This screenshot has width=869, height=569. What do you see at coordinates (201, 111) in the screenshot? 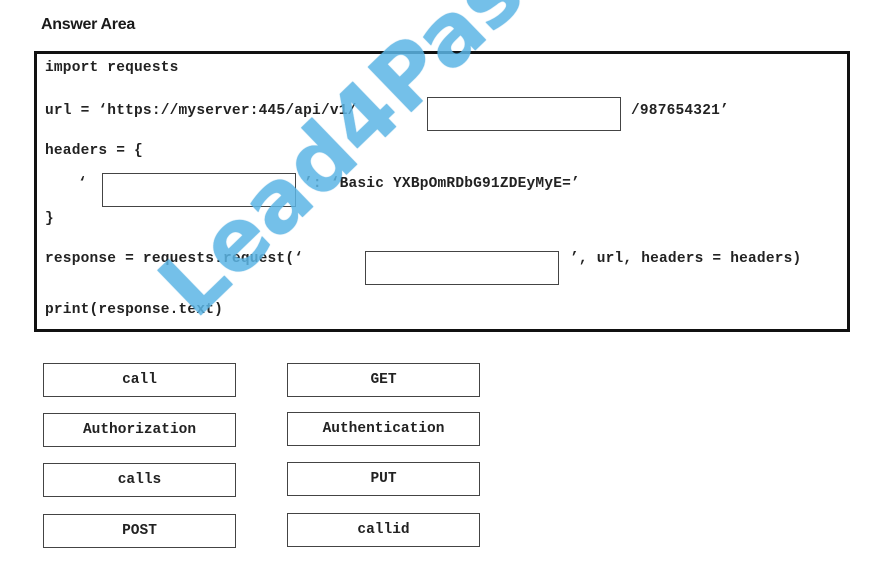
I see `code-line-url-prefix: url = ‘https://myserver:445/api/v1/` at bounding box center [201, 111].